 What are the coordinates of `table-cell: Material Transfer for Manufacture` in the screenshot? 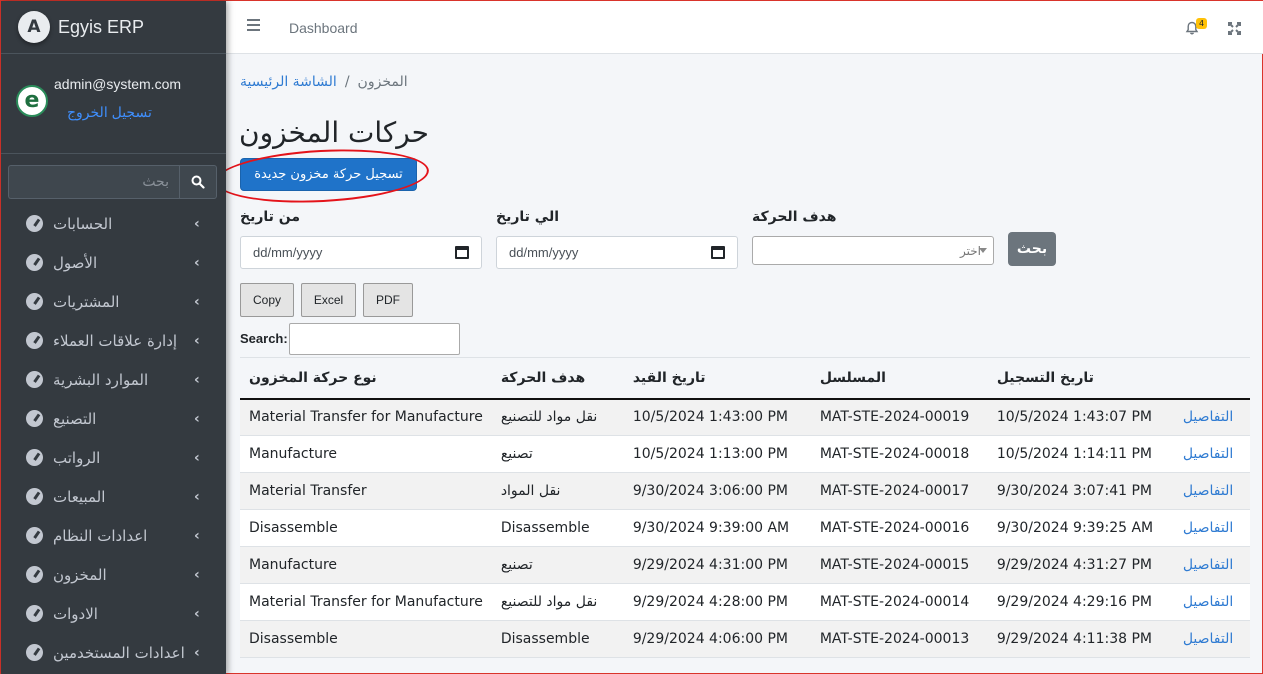 It's located at (366, 602).